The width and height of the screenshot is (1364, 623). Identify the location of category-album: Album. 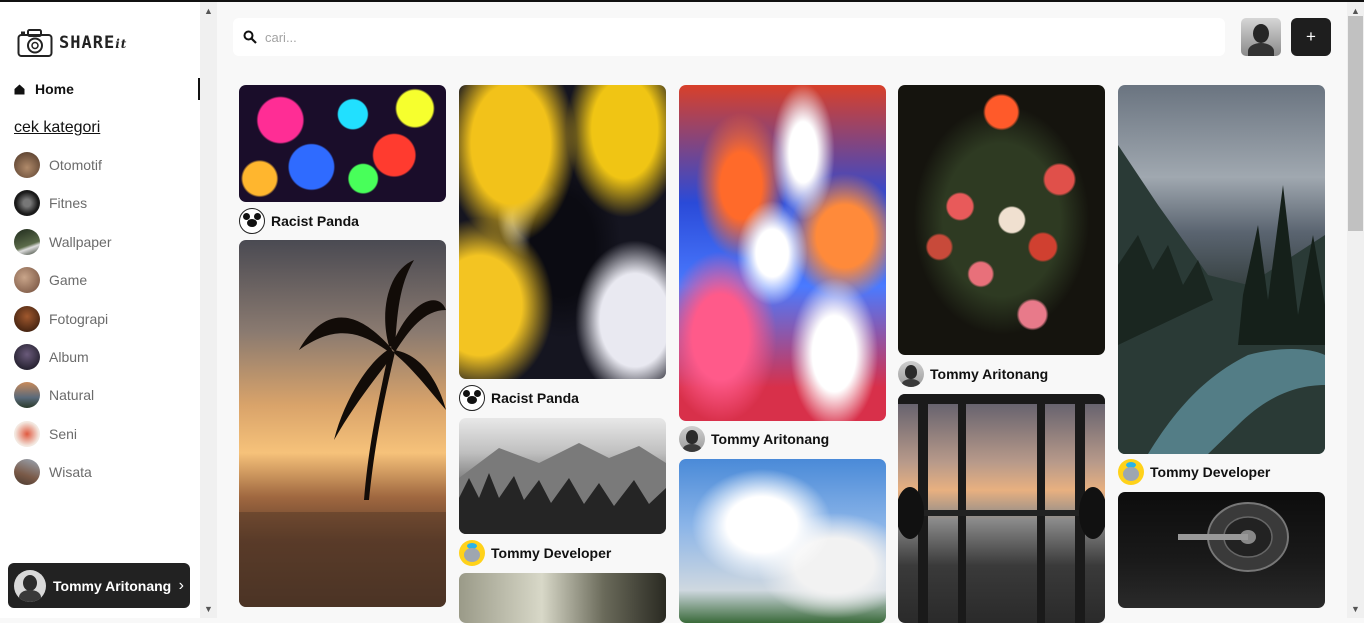
(63, 356).